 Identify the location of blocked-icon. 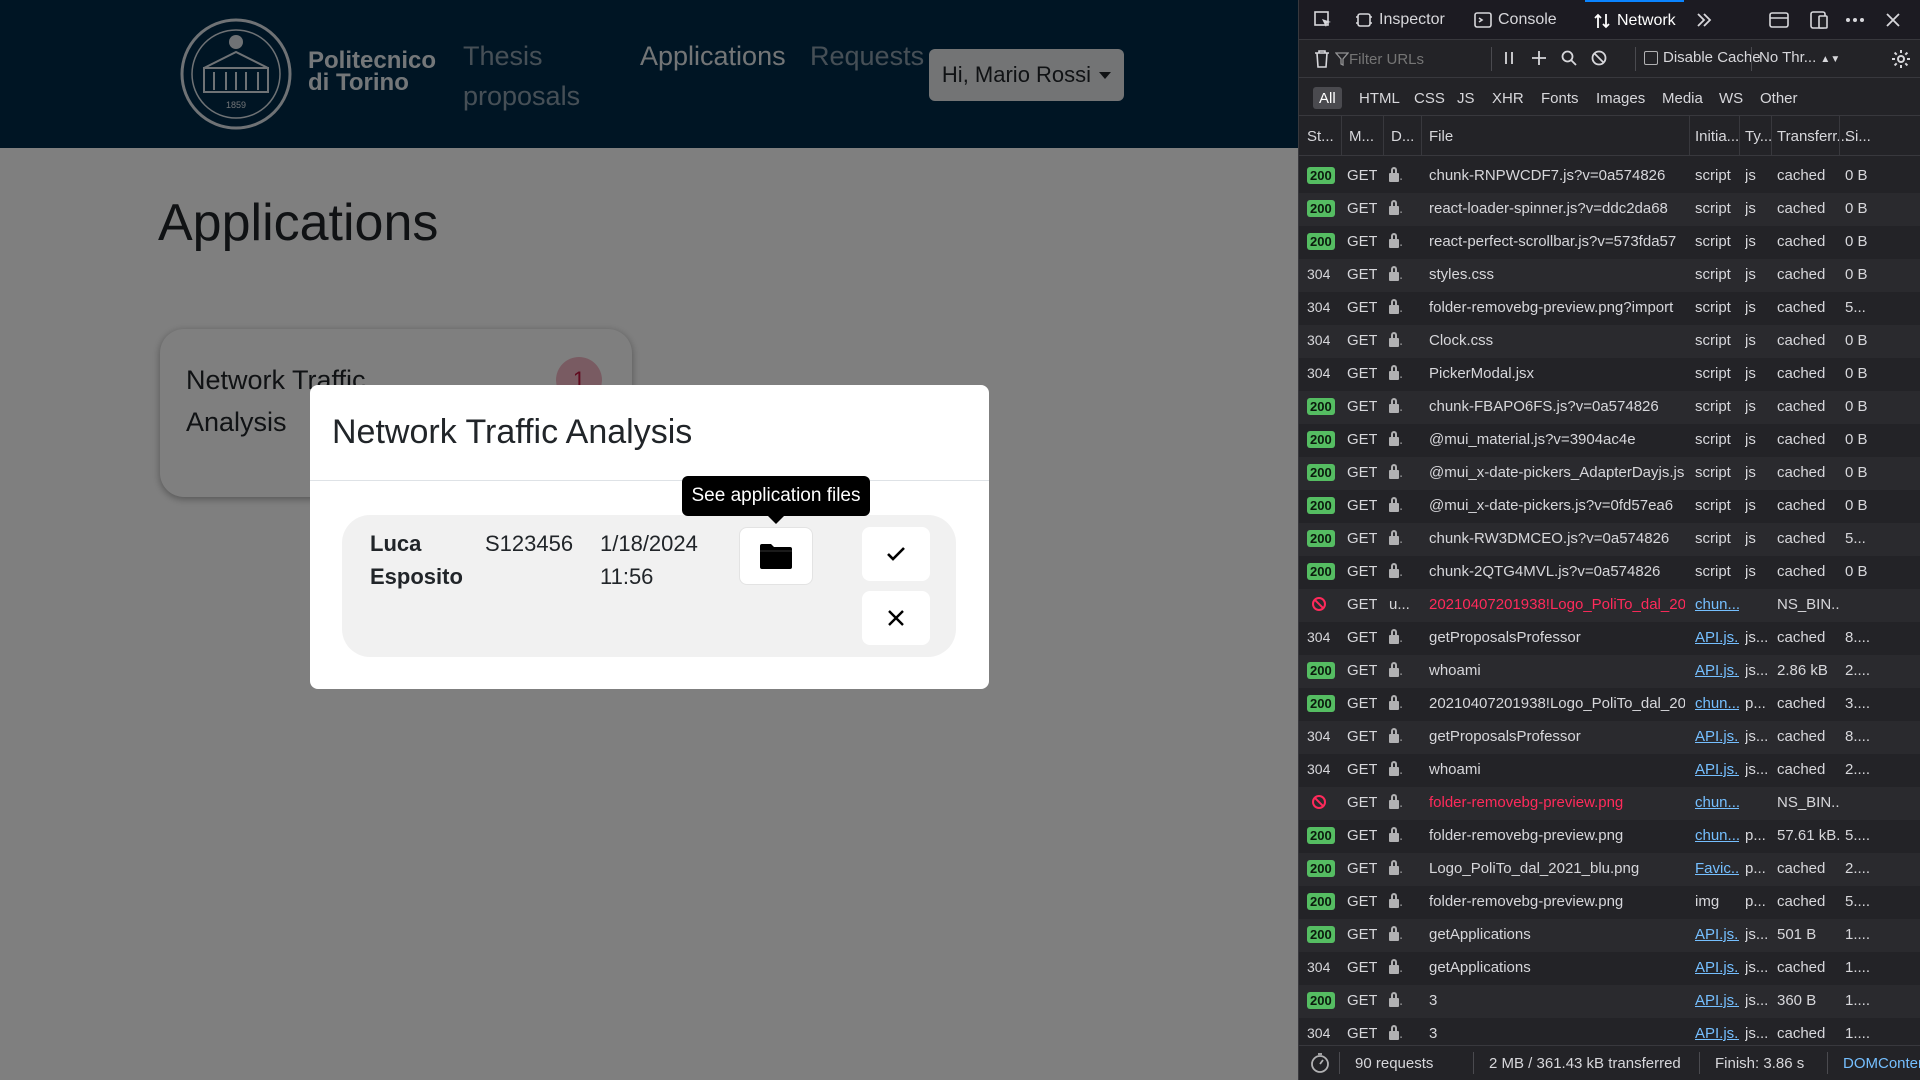
(1322, 804).